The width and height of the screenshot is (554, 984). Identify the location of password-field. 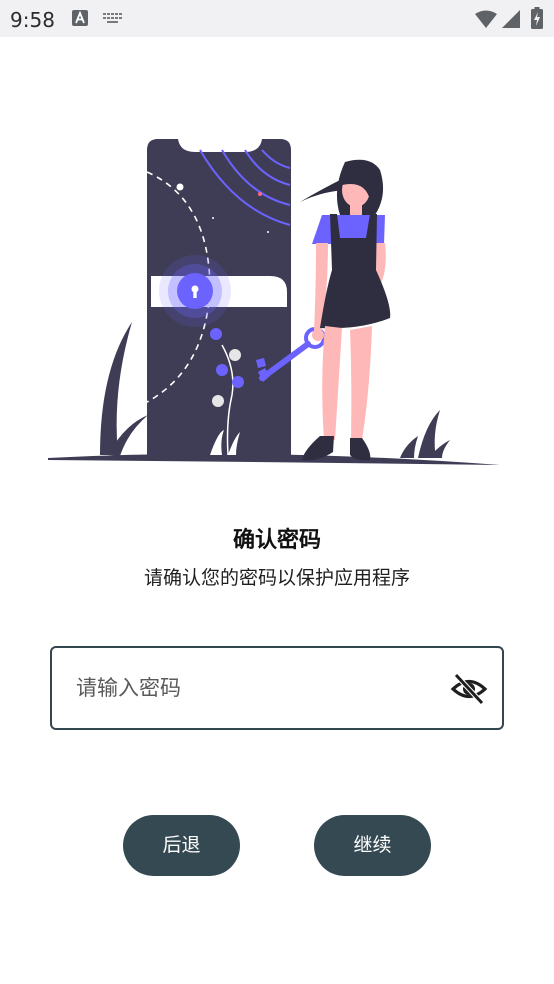
(277, 688).